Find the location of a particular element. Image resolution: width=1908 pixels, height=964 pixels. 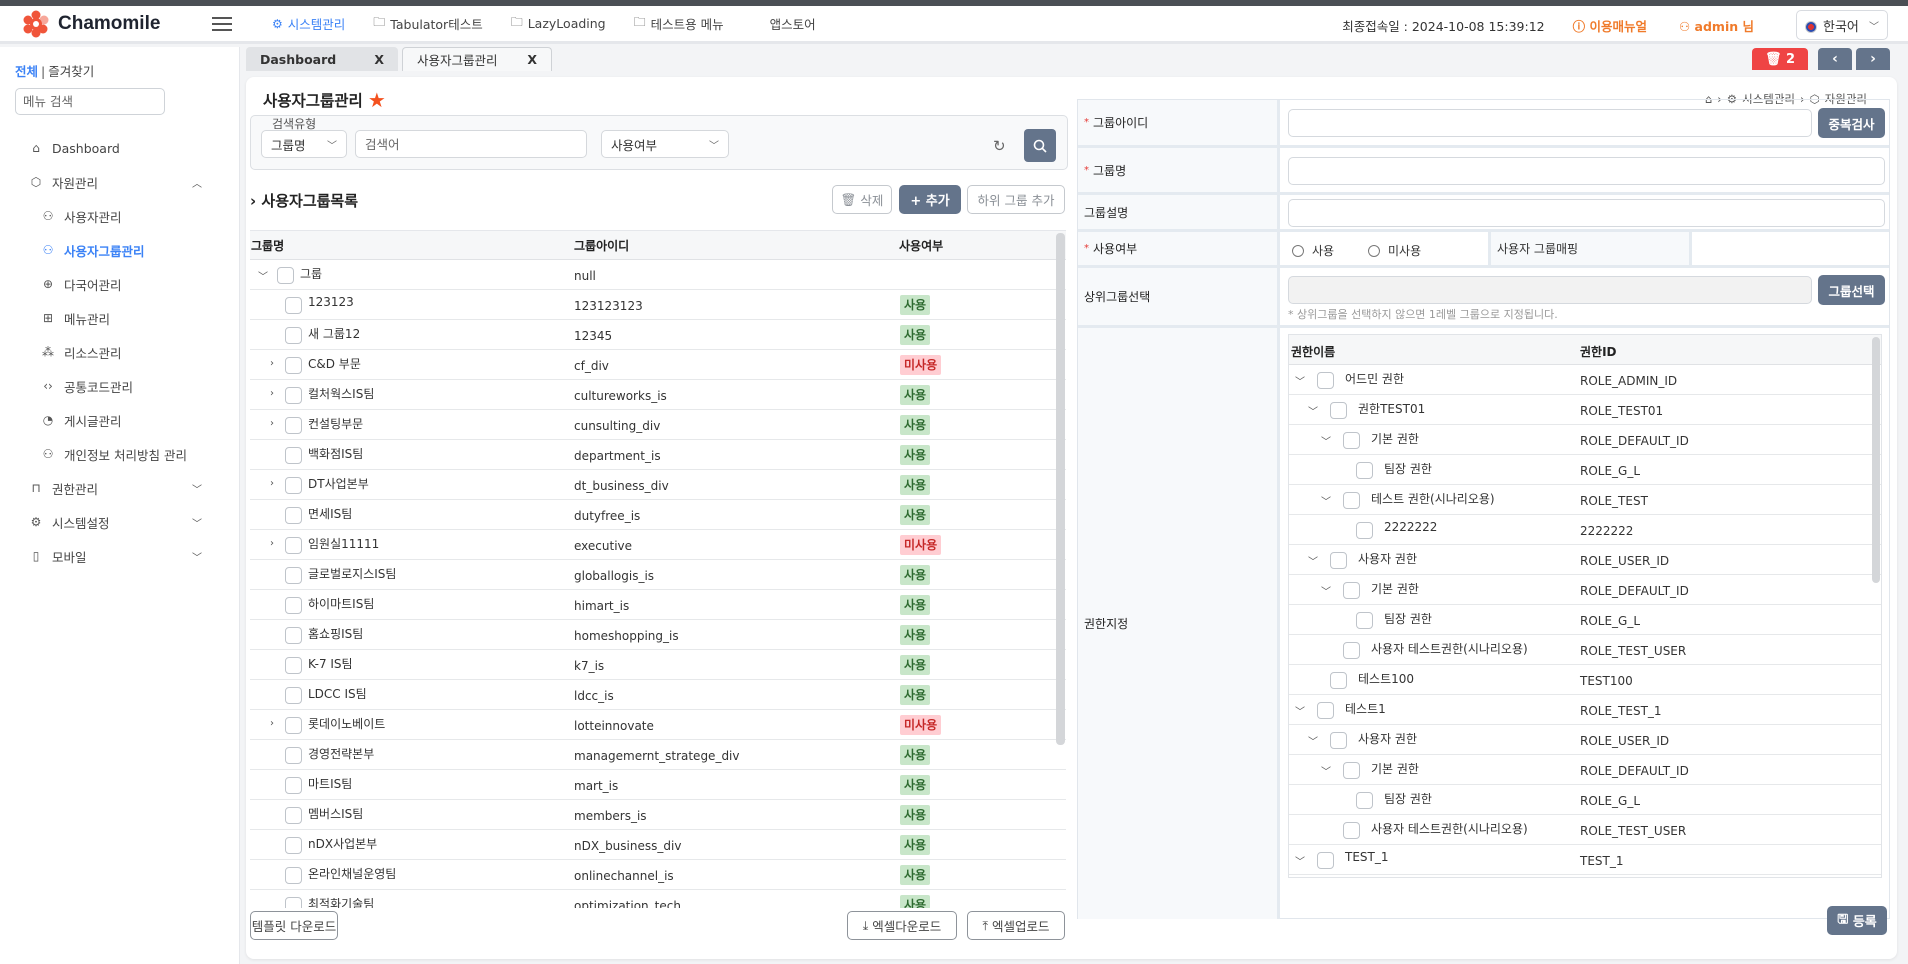

add-button: + 추가 is located at coordinates (930, 199).